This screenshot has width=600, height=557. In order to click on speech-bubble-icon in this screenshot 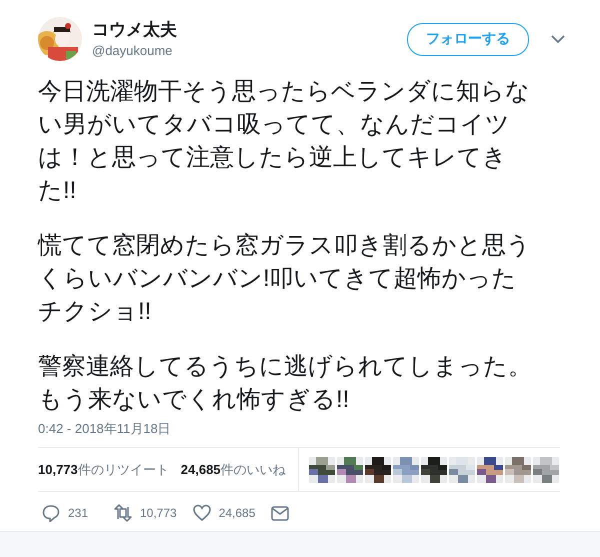, I will do `click(51, 513)`.